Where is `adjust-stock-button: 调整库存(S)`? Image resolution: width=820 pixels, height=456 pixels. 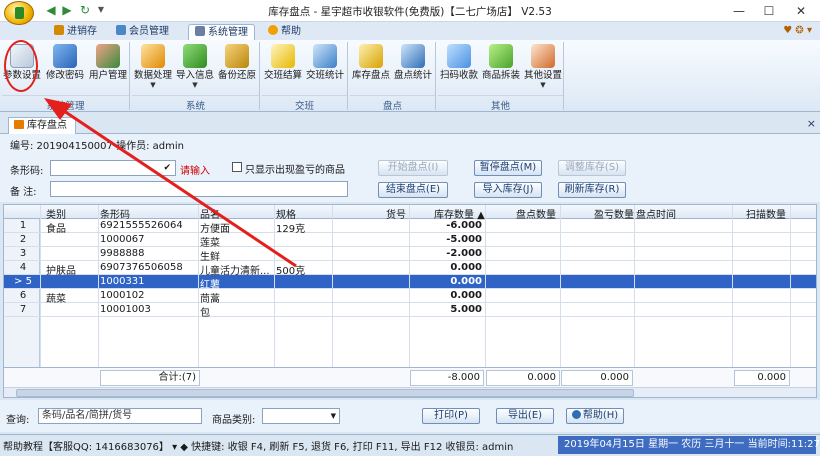 adjust-stock-button: 调整库存(S) is located at coordinates (592, 168).